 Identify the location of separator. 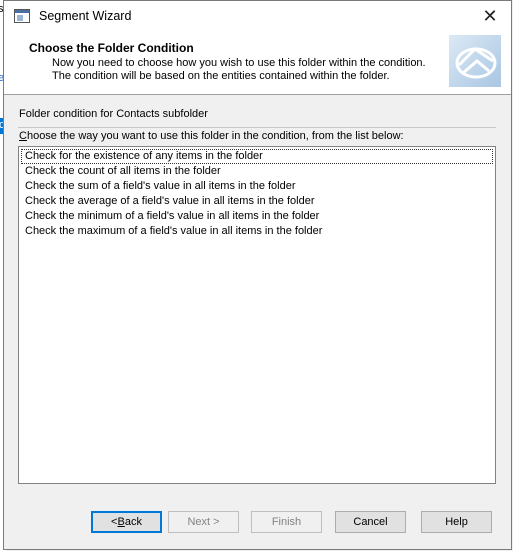
(257, 127).